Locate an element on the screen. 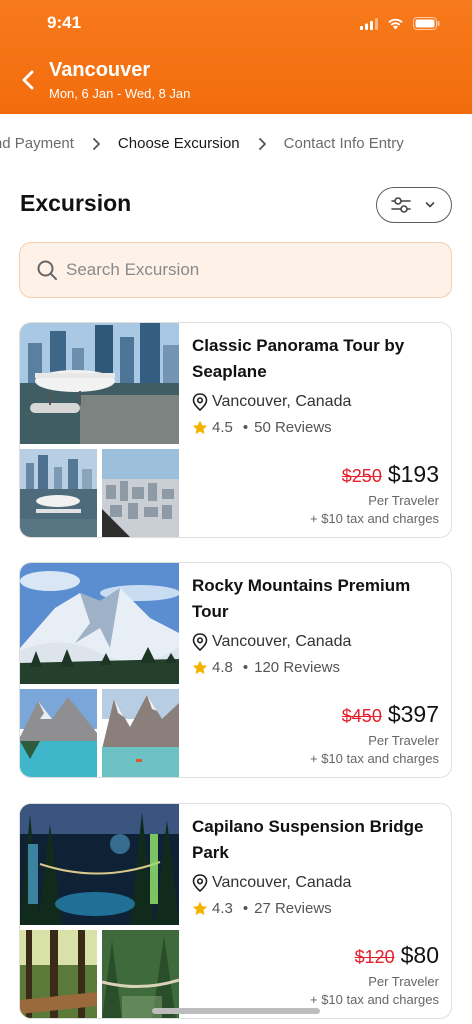  app-header: 9:41 Vancouver Mon, 6 Jan - Wed, 8 Jan is located at coordinates (236, 57).